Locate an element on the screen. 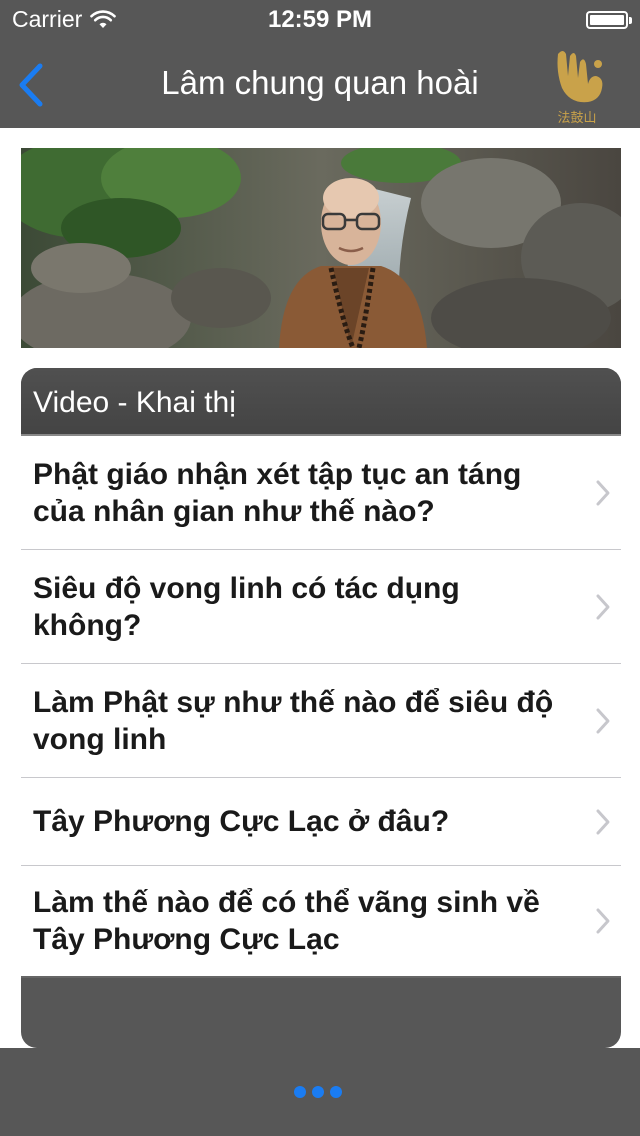  more-dots-icon is located at coordinates (318, 1092).